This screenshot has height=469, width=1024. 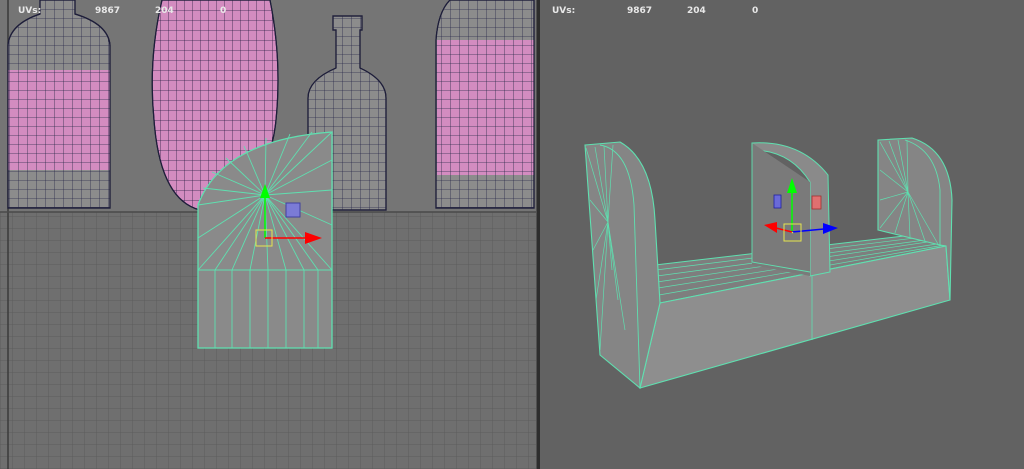 I want to click on persp-manip-pivot, so click(x=792, y=232).